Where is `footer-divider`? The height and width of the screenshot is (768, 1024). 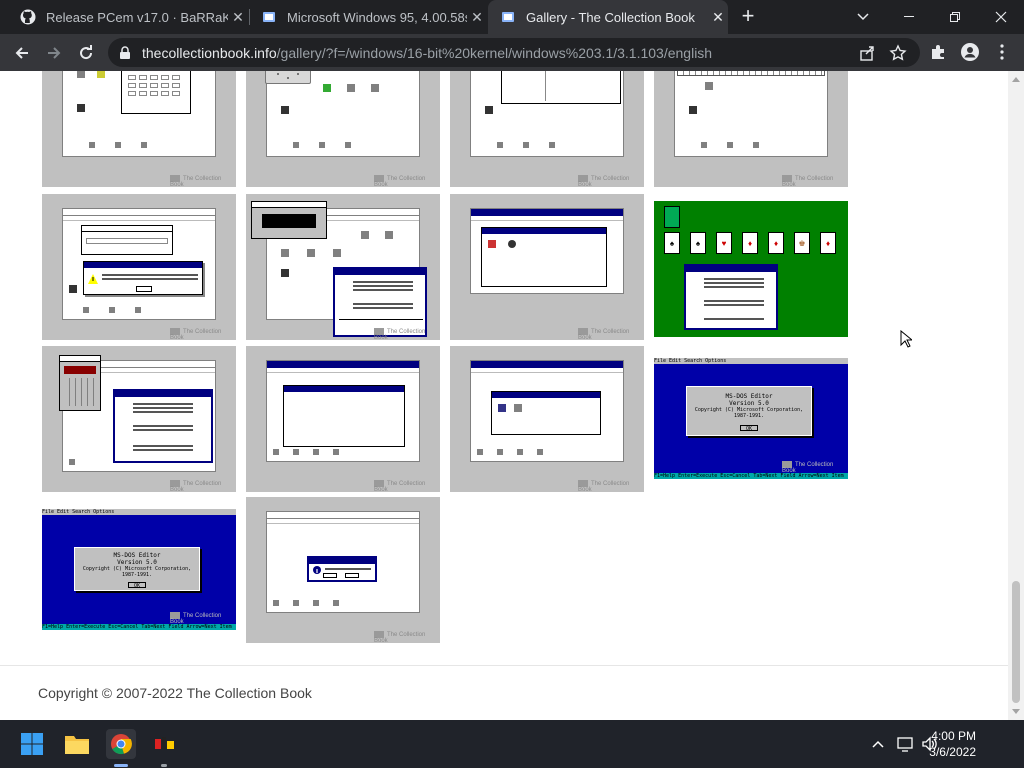 footer-divider is located at coordinates (504, 665).